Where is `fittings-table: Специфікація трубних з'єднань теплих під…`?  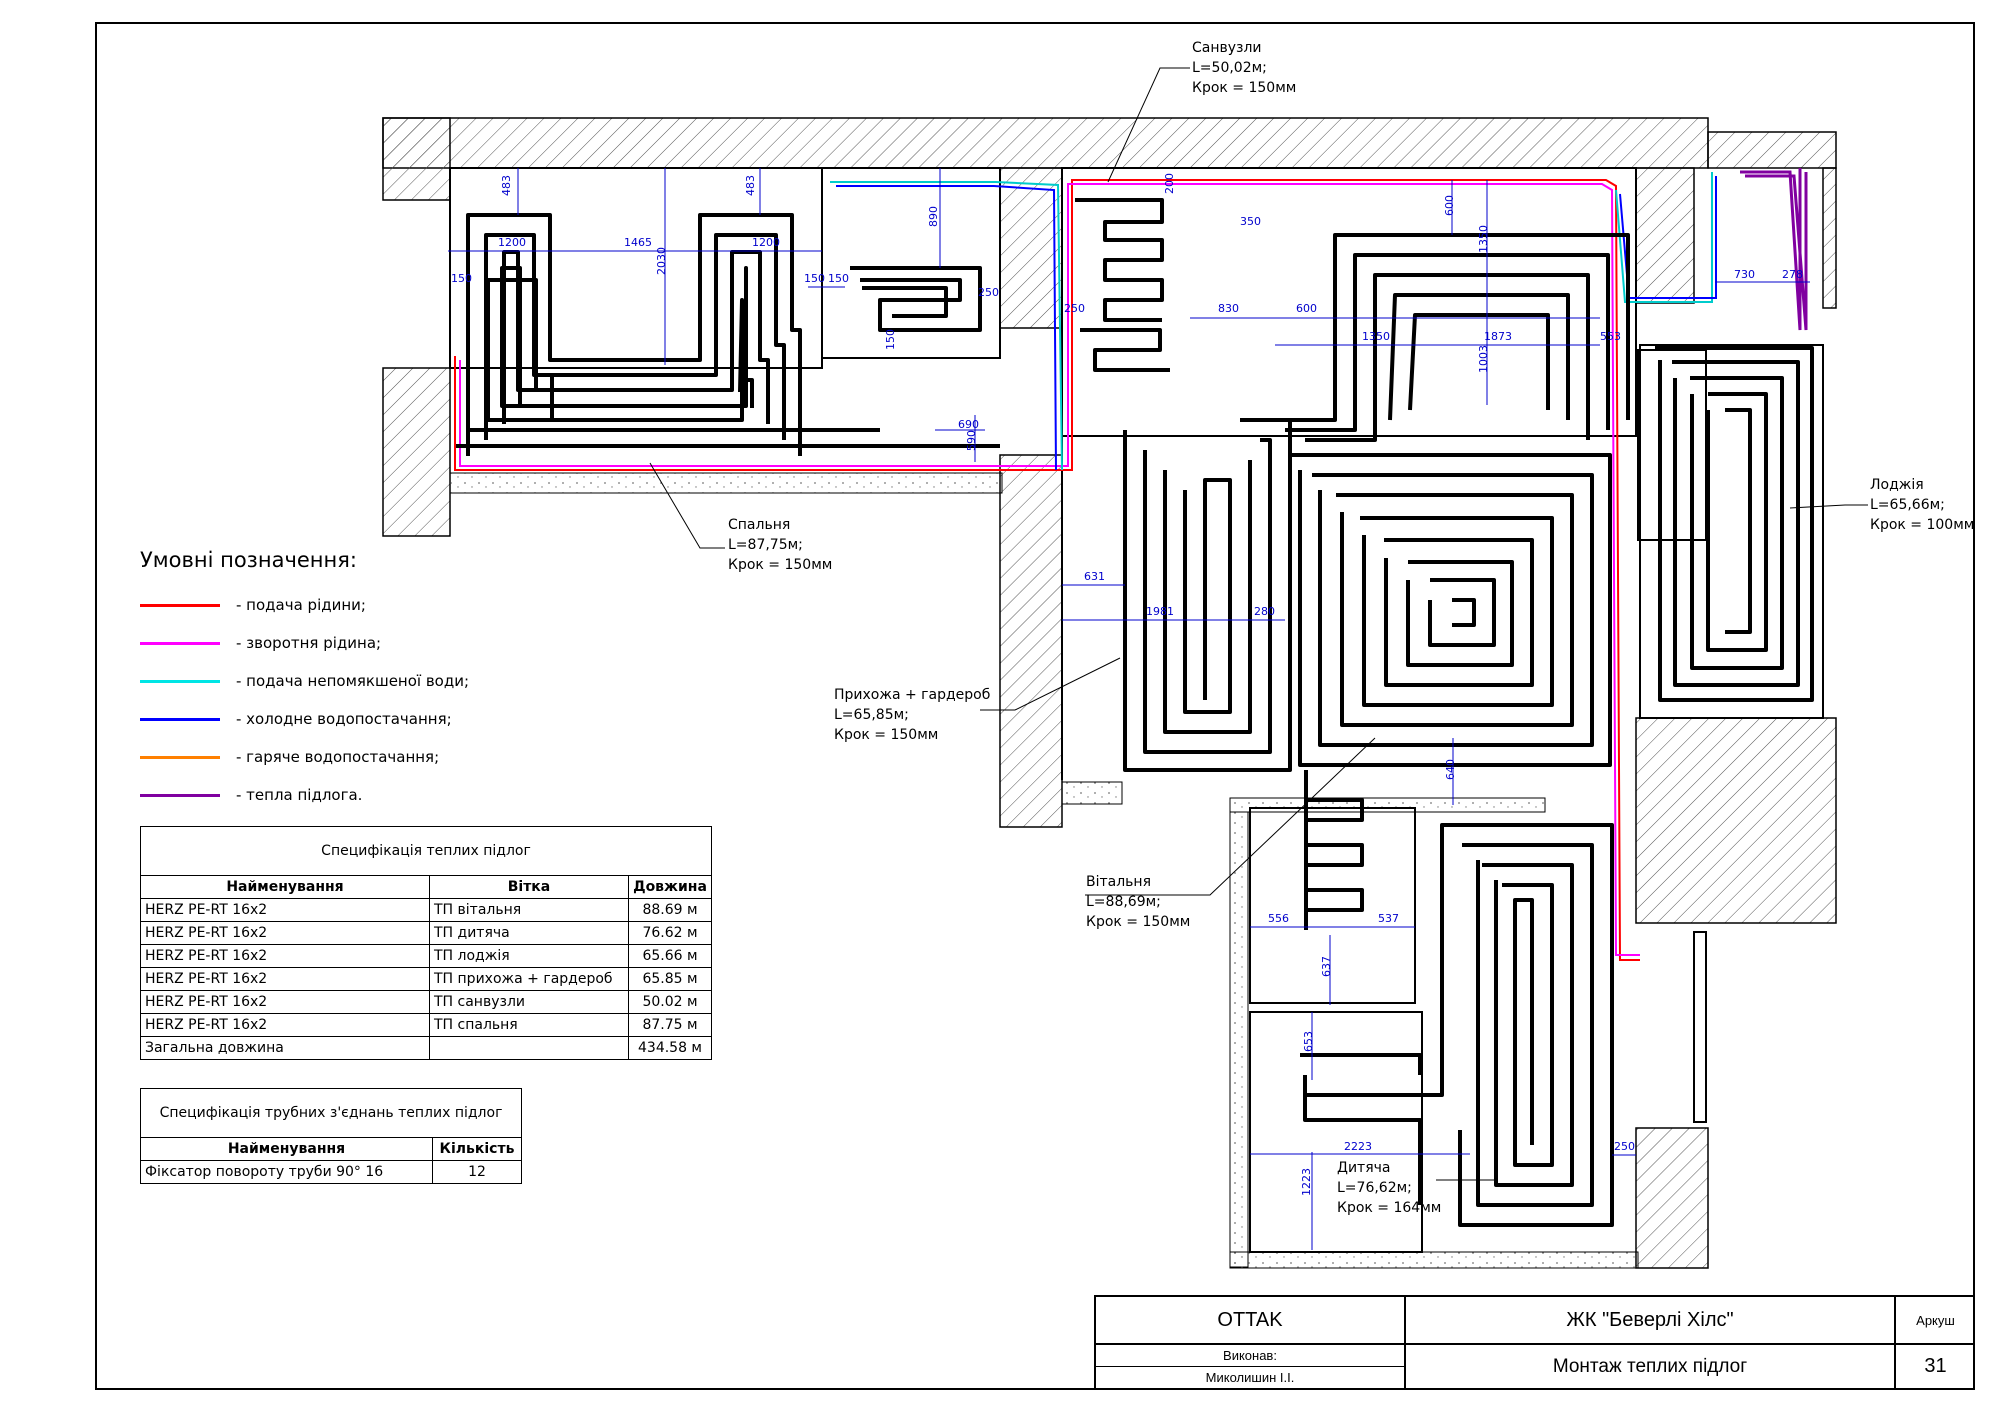
fittings-table: Специфікація трубних з'єднань теплих під… is located at coordinates (331, 1136).